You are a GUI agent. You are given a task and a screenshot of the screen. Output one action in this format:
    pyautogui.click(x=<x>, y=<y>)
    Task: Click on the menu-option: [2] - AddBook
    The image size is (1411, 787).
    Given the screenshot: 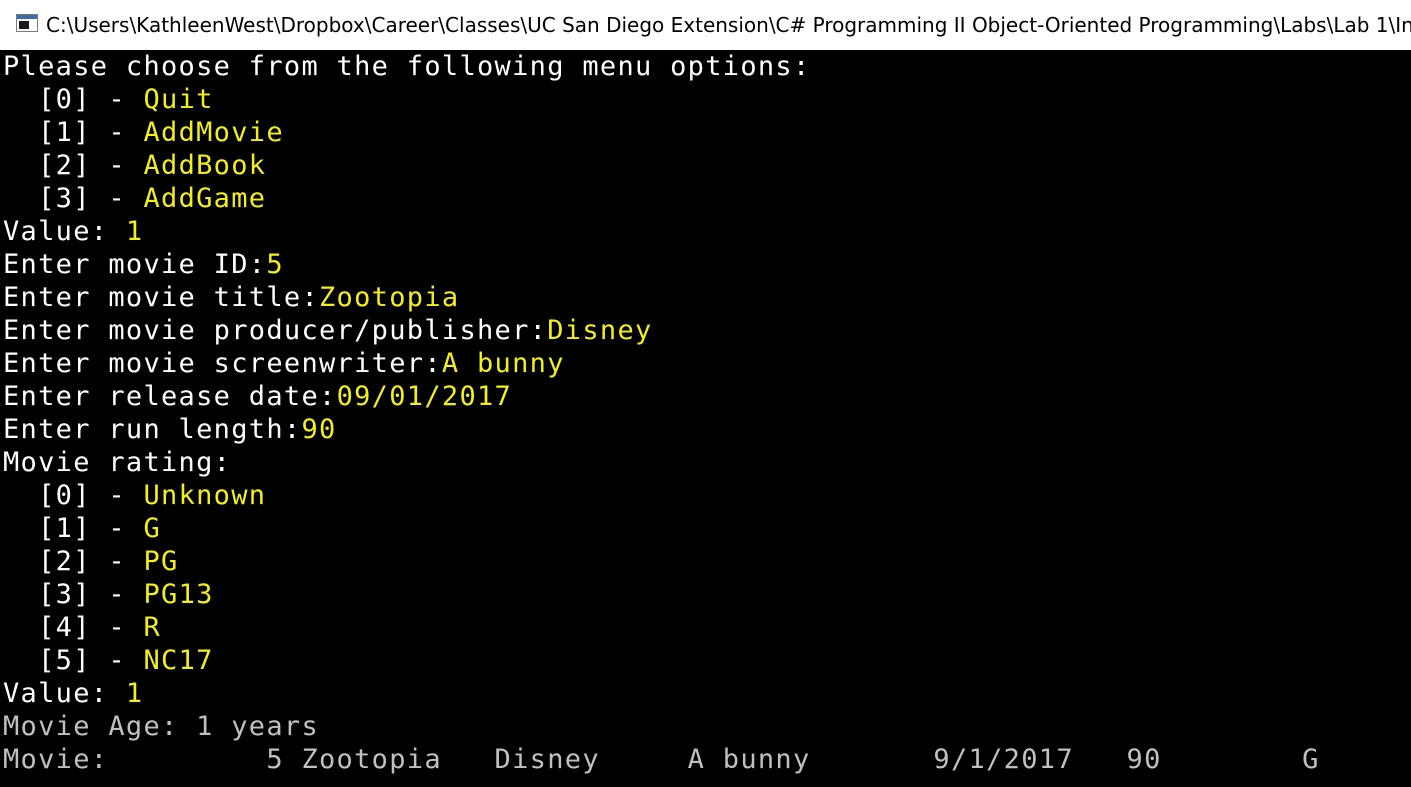 What is the action you would take?
    pyautogui.click(x=134, y=165)
    